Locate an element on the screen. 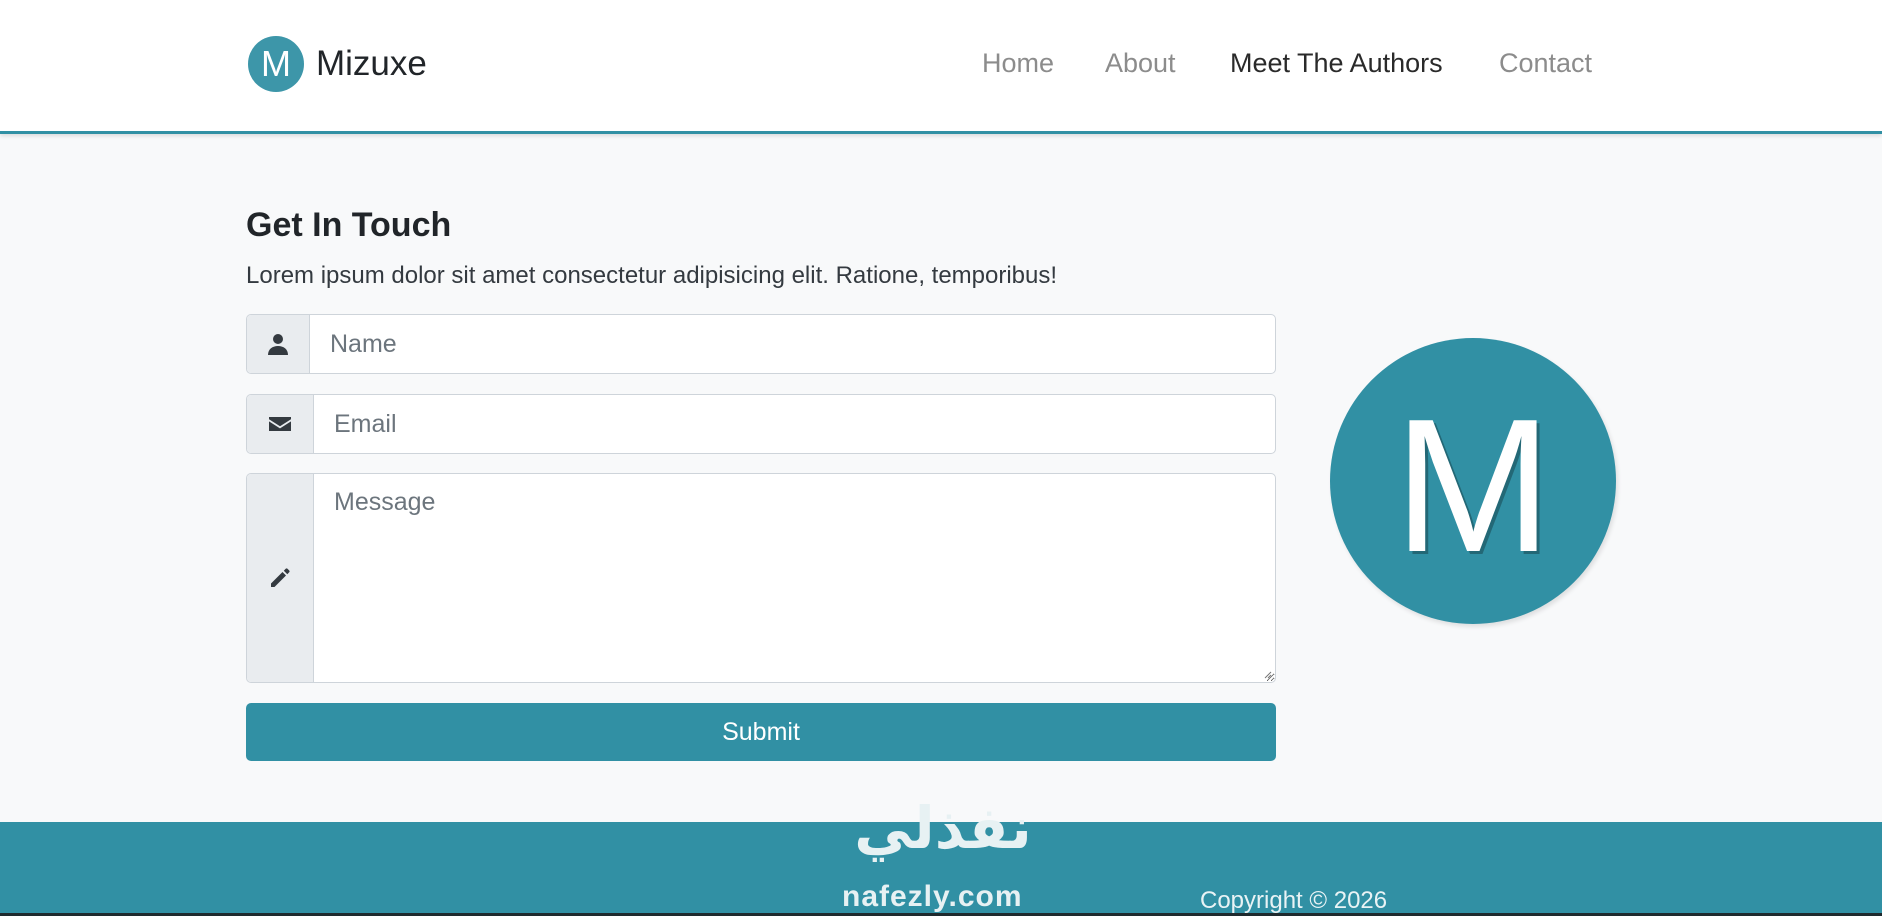  message-textarea is located at coordinates (794, 578).